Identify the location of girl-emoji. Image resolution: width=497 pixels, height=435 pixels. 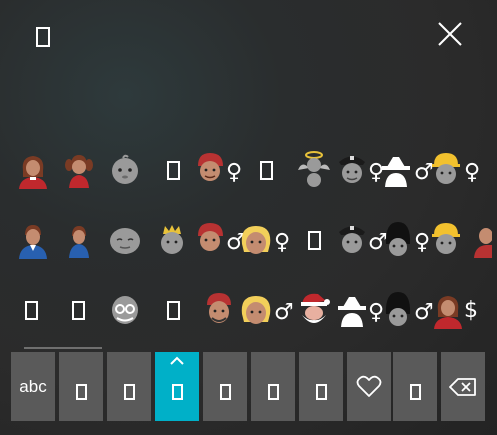
(79, 170).